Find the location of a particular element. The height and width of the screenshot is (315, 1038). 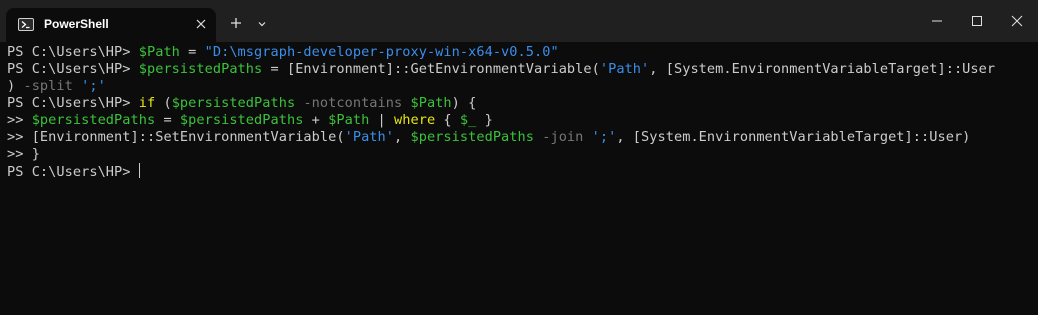

plus-icon is located at coordinates (236, 23).